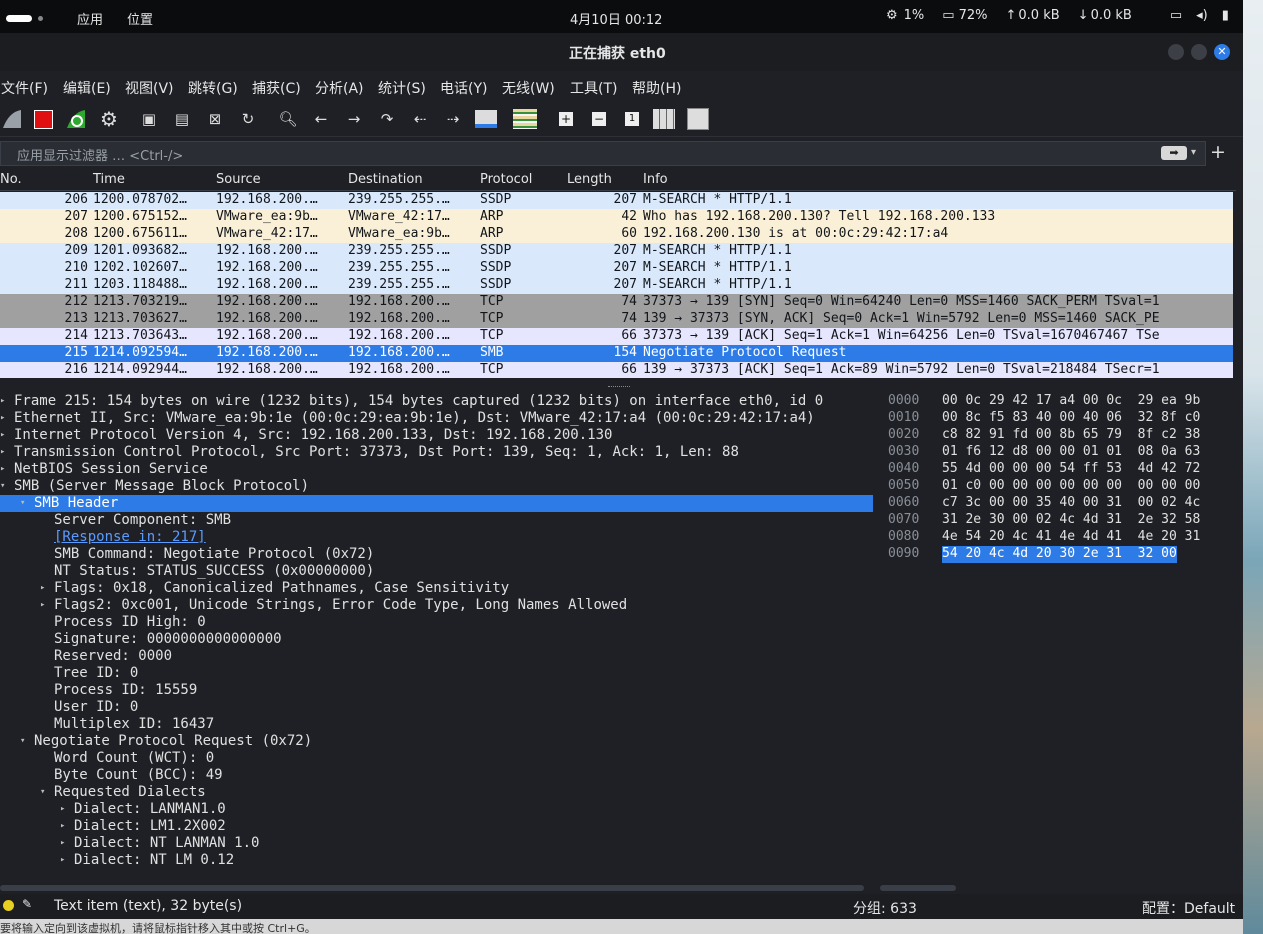 This screenshot has width=1263, height=934. What do you see at coordinates (619, 387) in the screenshot?
I see `pane-splitter` at bounding box center [619, 387].